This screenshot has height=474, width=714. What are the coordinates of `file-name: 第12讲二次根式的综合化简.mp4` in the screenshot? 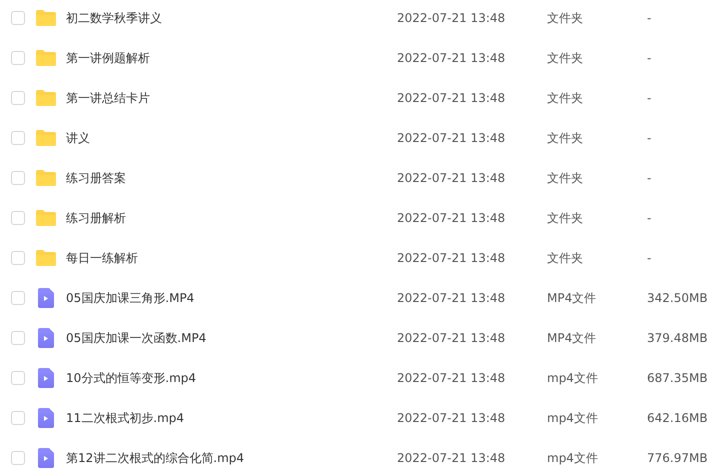 It's located at (155, 457).